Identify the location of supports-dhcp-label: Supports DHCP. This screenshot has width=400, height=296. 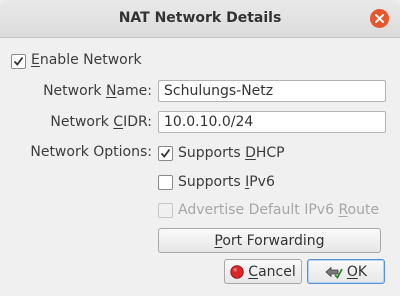
(231, 153).